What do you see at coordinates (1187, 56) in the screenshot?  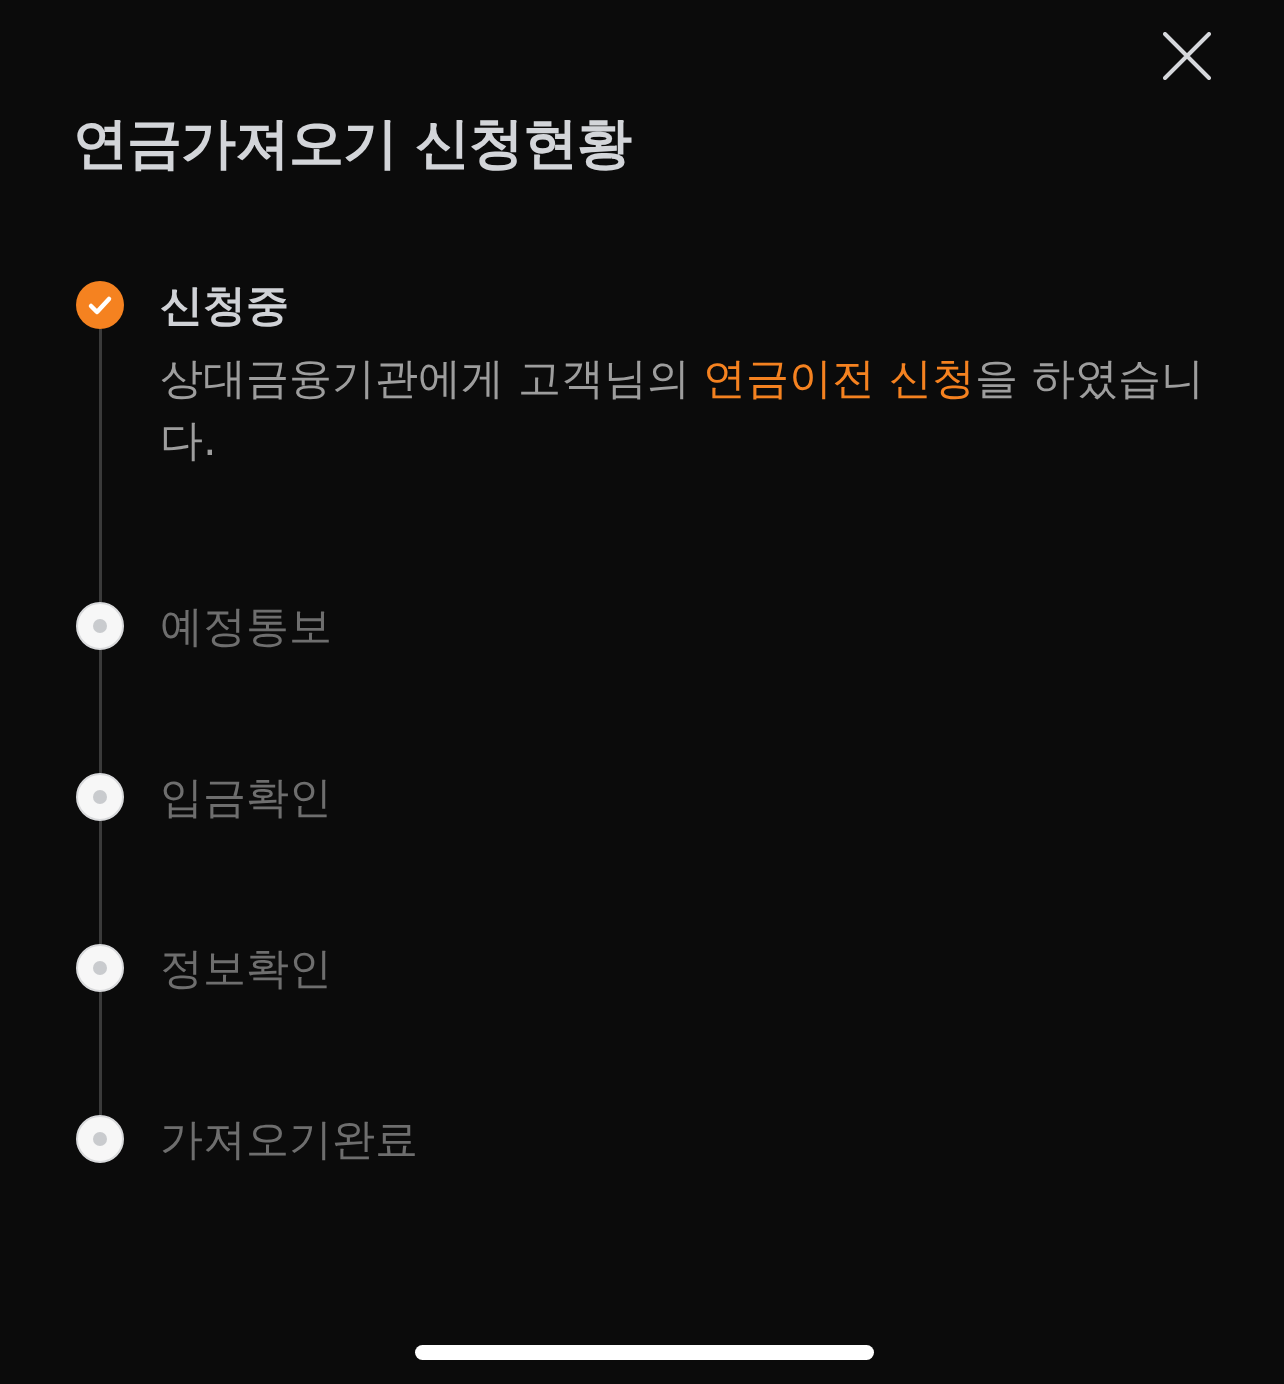 I see `close-icon` at bounding box center [1187, 56].